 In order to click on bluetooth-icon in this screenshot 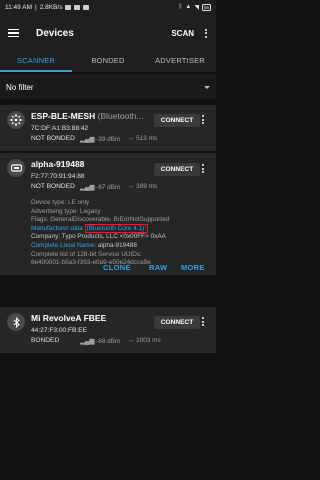, I will do `click(16, 322)`.